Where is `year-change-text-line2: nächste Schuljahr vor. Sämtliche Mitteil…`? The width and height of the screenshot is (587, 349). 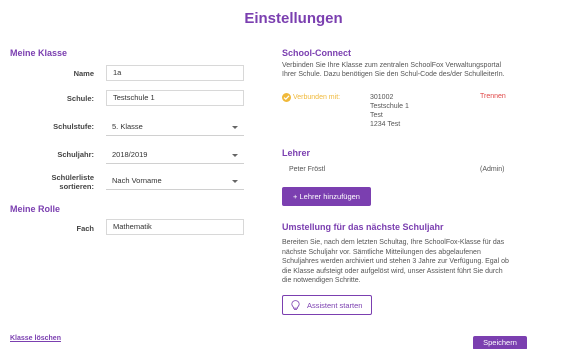
year-change-text-line2: nächste Schuljahr vor. Sämtliche Mitteil… is located at coordinates (381, 252).